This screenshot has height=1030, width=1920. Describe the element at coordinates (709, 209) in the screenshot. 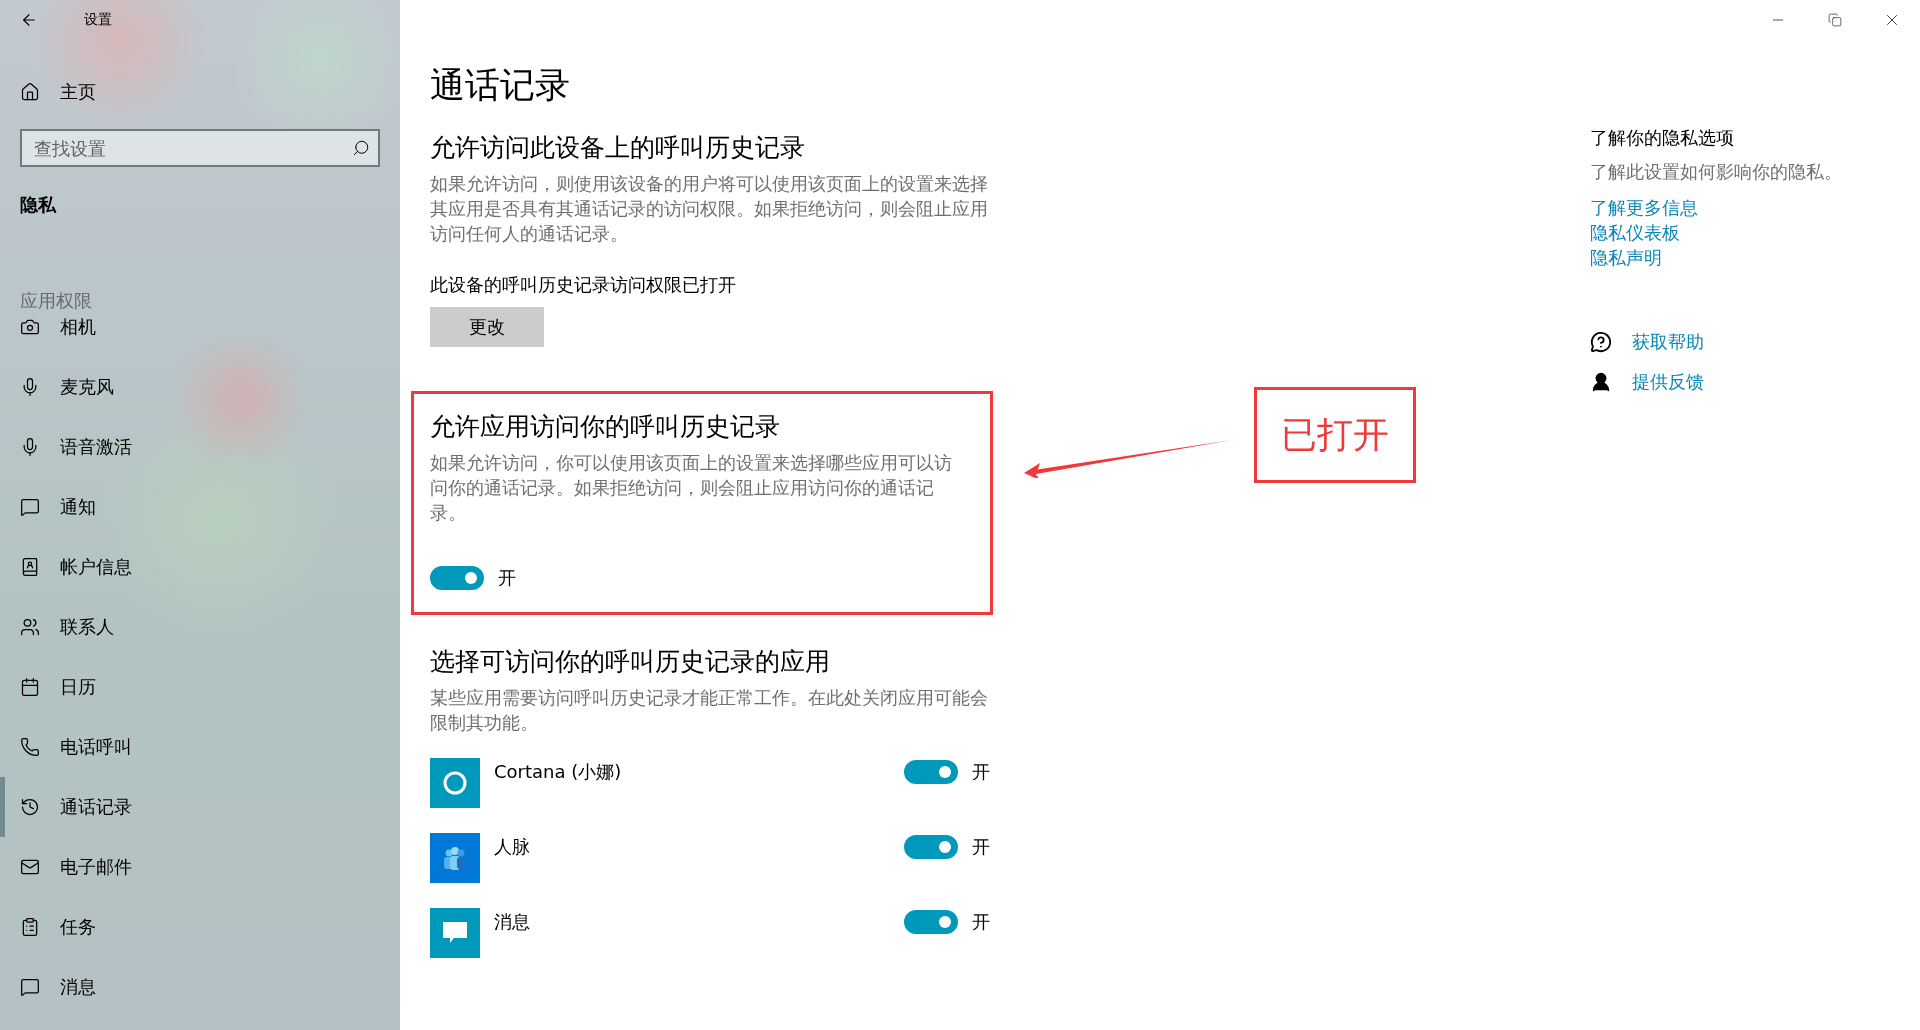

I see `section-description: 如果允许访问，则使用该设备的用户将可以使用该页面上的设置来选择其应用是否具有其通话记录的访问权限。如果拒绝访问，则会阻止应用访问任何人的通话记录。` at that location.